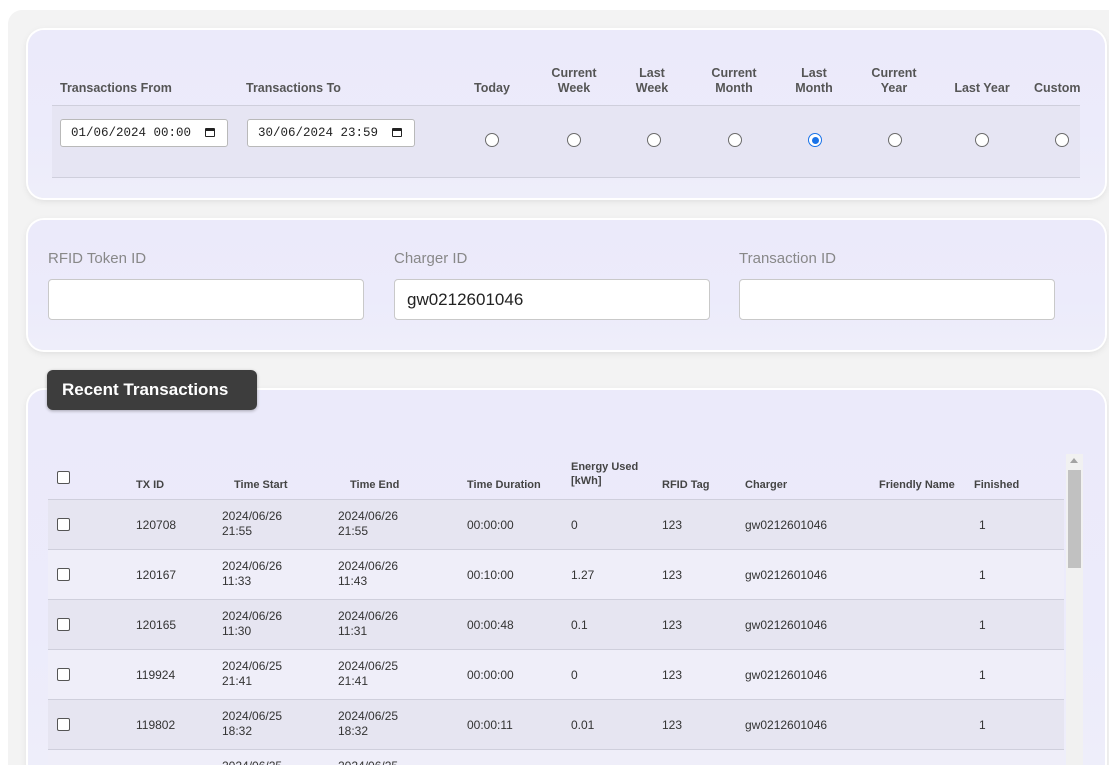 This screenshot has width=1109, height=765. I want to click on cell-time-end-time: 21:55, so click(353, 531).